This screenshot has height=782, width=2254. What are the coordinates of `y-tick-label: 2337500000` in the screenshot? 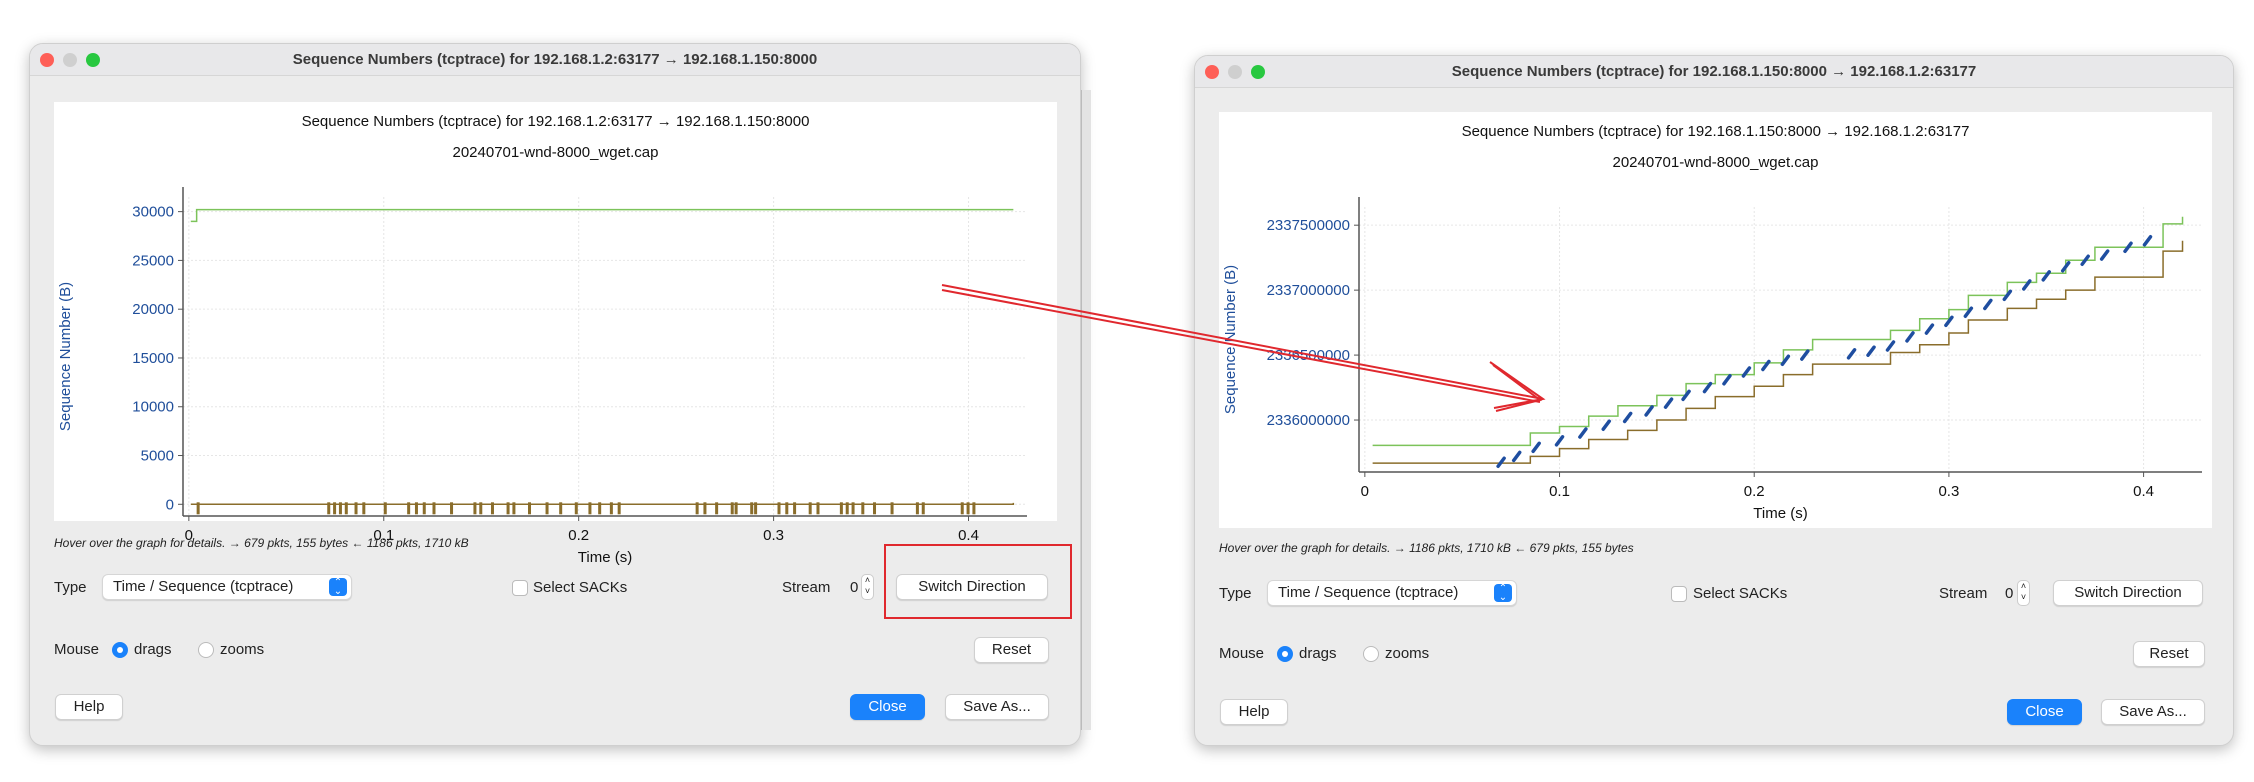 It's located at (1308, 225).